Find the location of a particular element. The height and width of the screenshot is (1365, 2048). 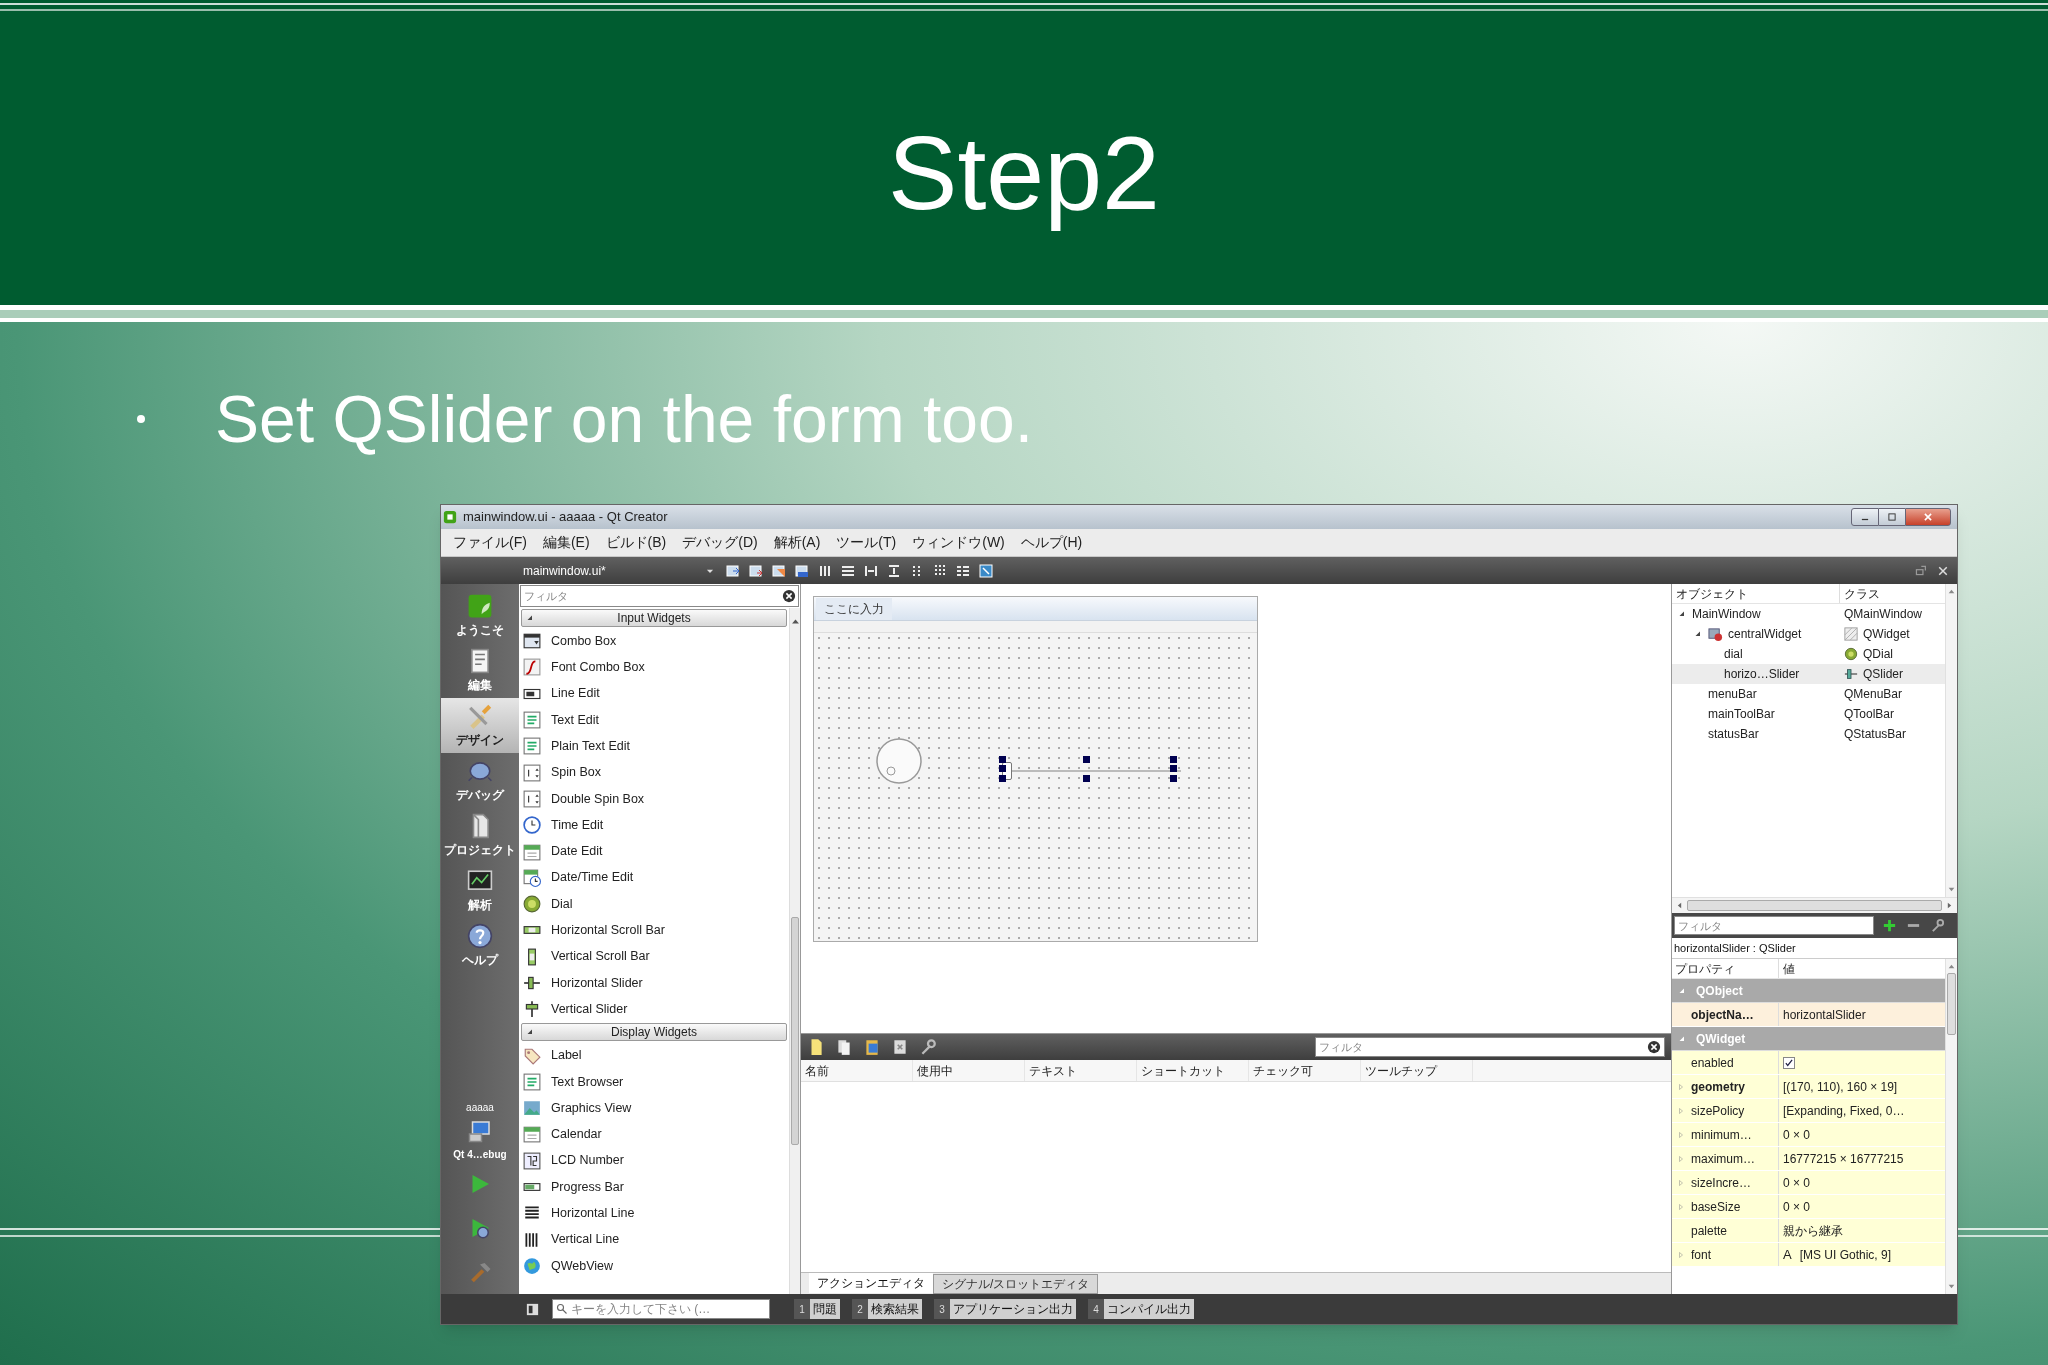

slider-icon is located at coordinates (532, 983).